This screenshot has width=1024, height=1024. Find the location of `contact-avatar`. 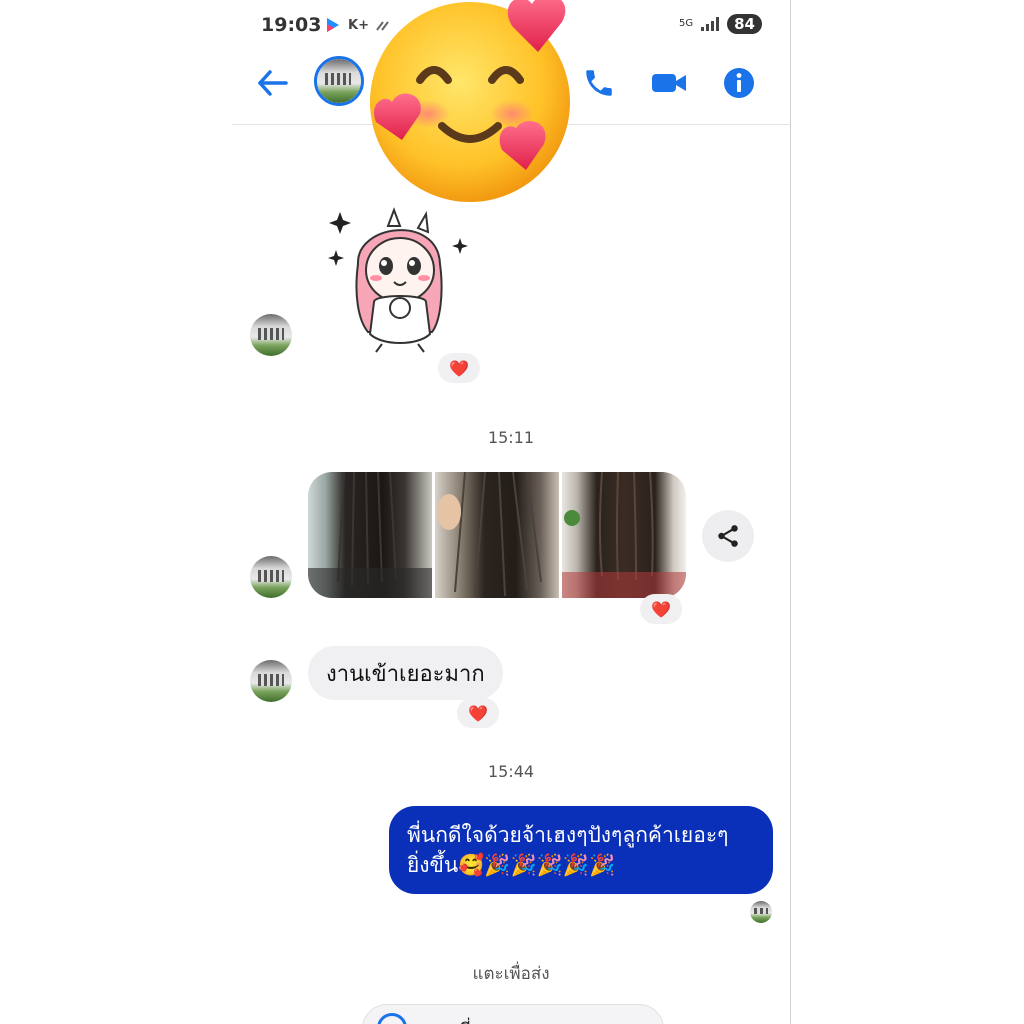

contact-avatar is located at coordinates (339, 81).